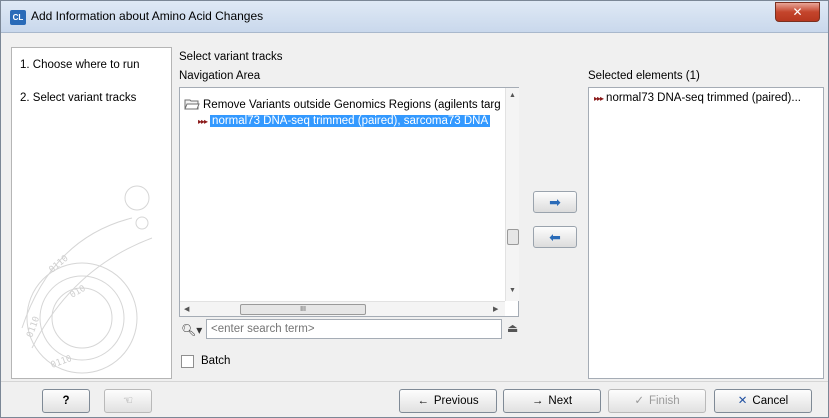 Image resolution: width=829 pixels, height=418 pixels. What do you see at coordinates (495, 309) in the screenshot?
I see `scroll-right-arrow-icon: ▶` at bounding box center [495, 309].